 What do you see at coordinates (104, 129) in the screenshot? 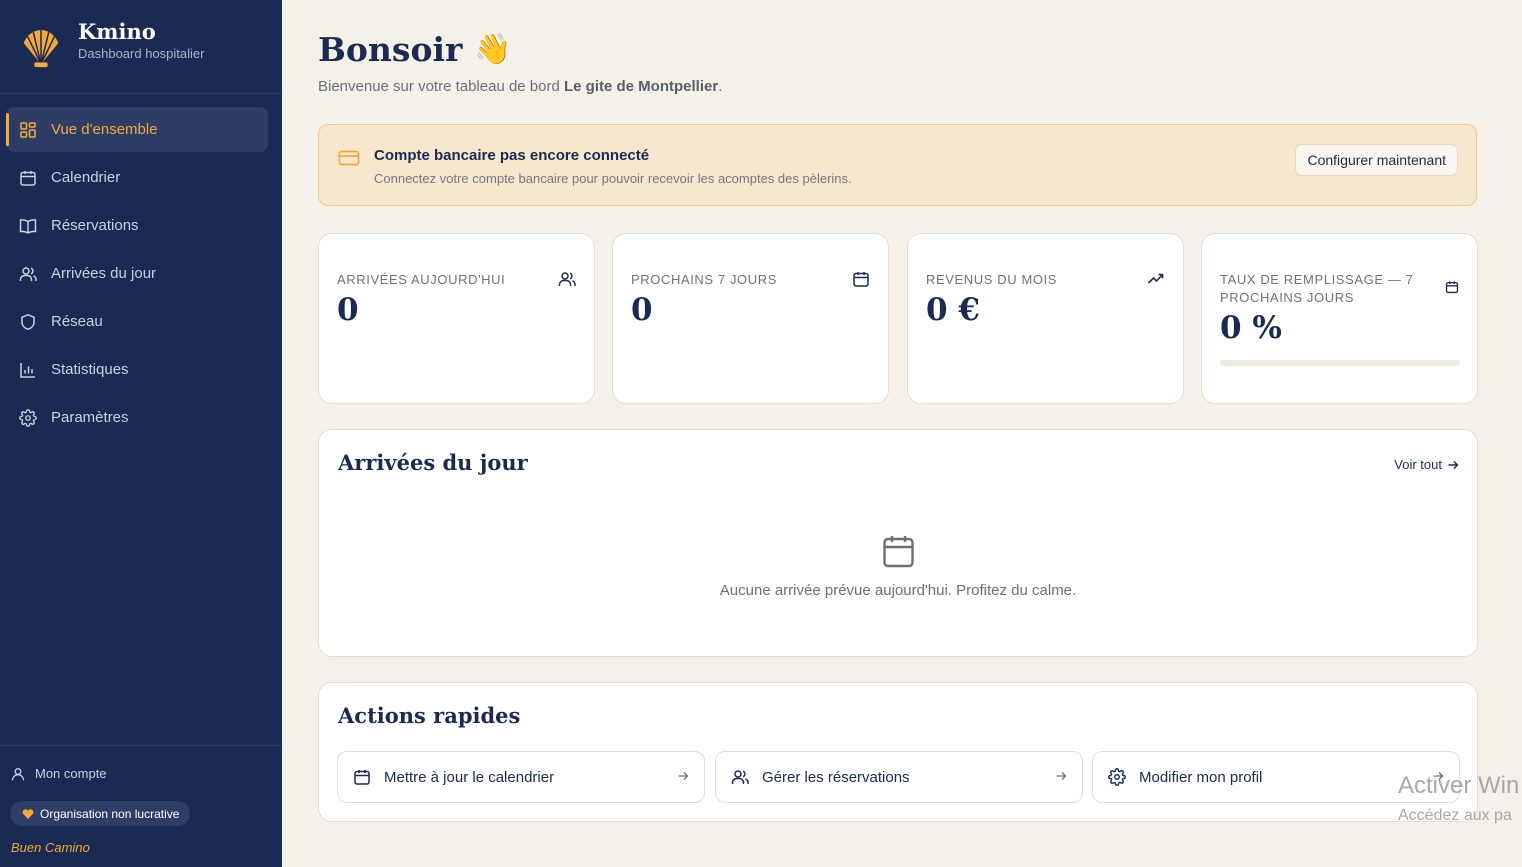
I see `sidebar-item-label: Vue d'ensemble` at bounding box center [104, 129].